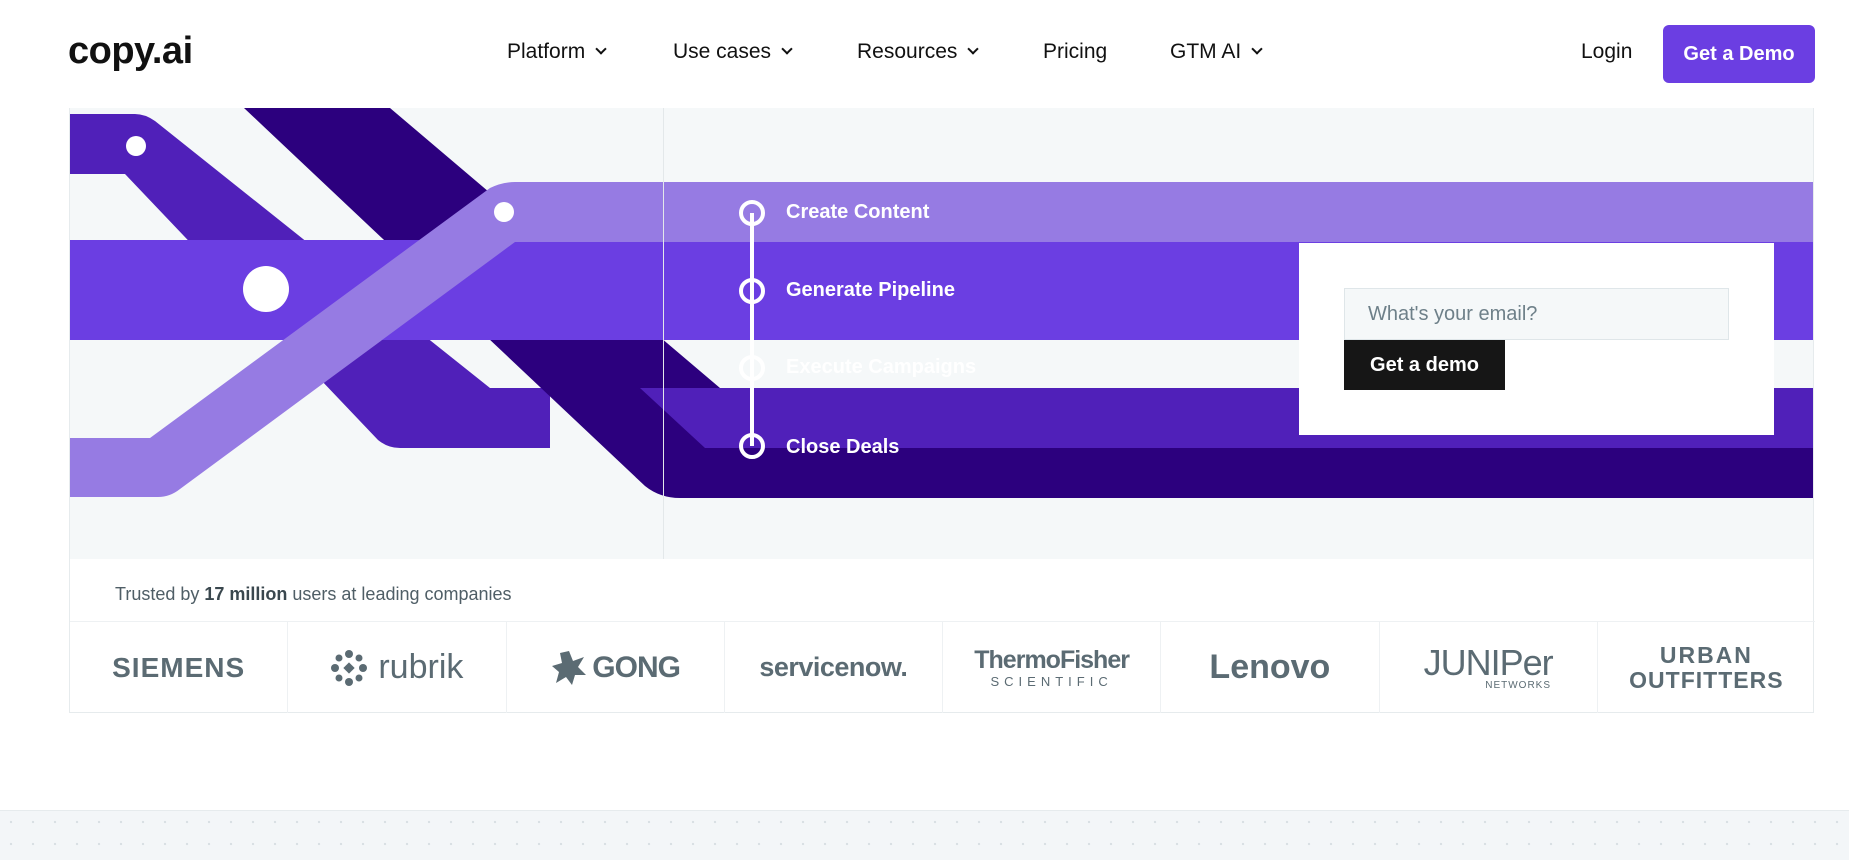 Image resolution: width=1849 pixels, height=860 pixels. Describe the element at coordinates (1706, 679) in the screenshot. I see `outfitters-wordmark: OUTFITTERS` at that location.